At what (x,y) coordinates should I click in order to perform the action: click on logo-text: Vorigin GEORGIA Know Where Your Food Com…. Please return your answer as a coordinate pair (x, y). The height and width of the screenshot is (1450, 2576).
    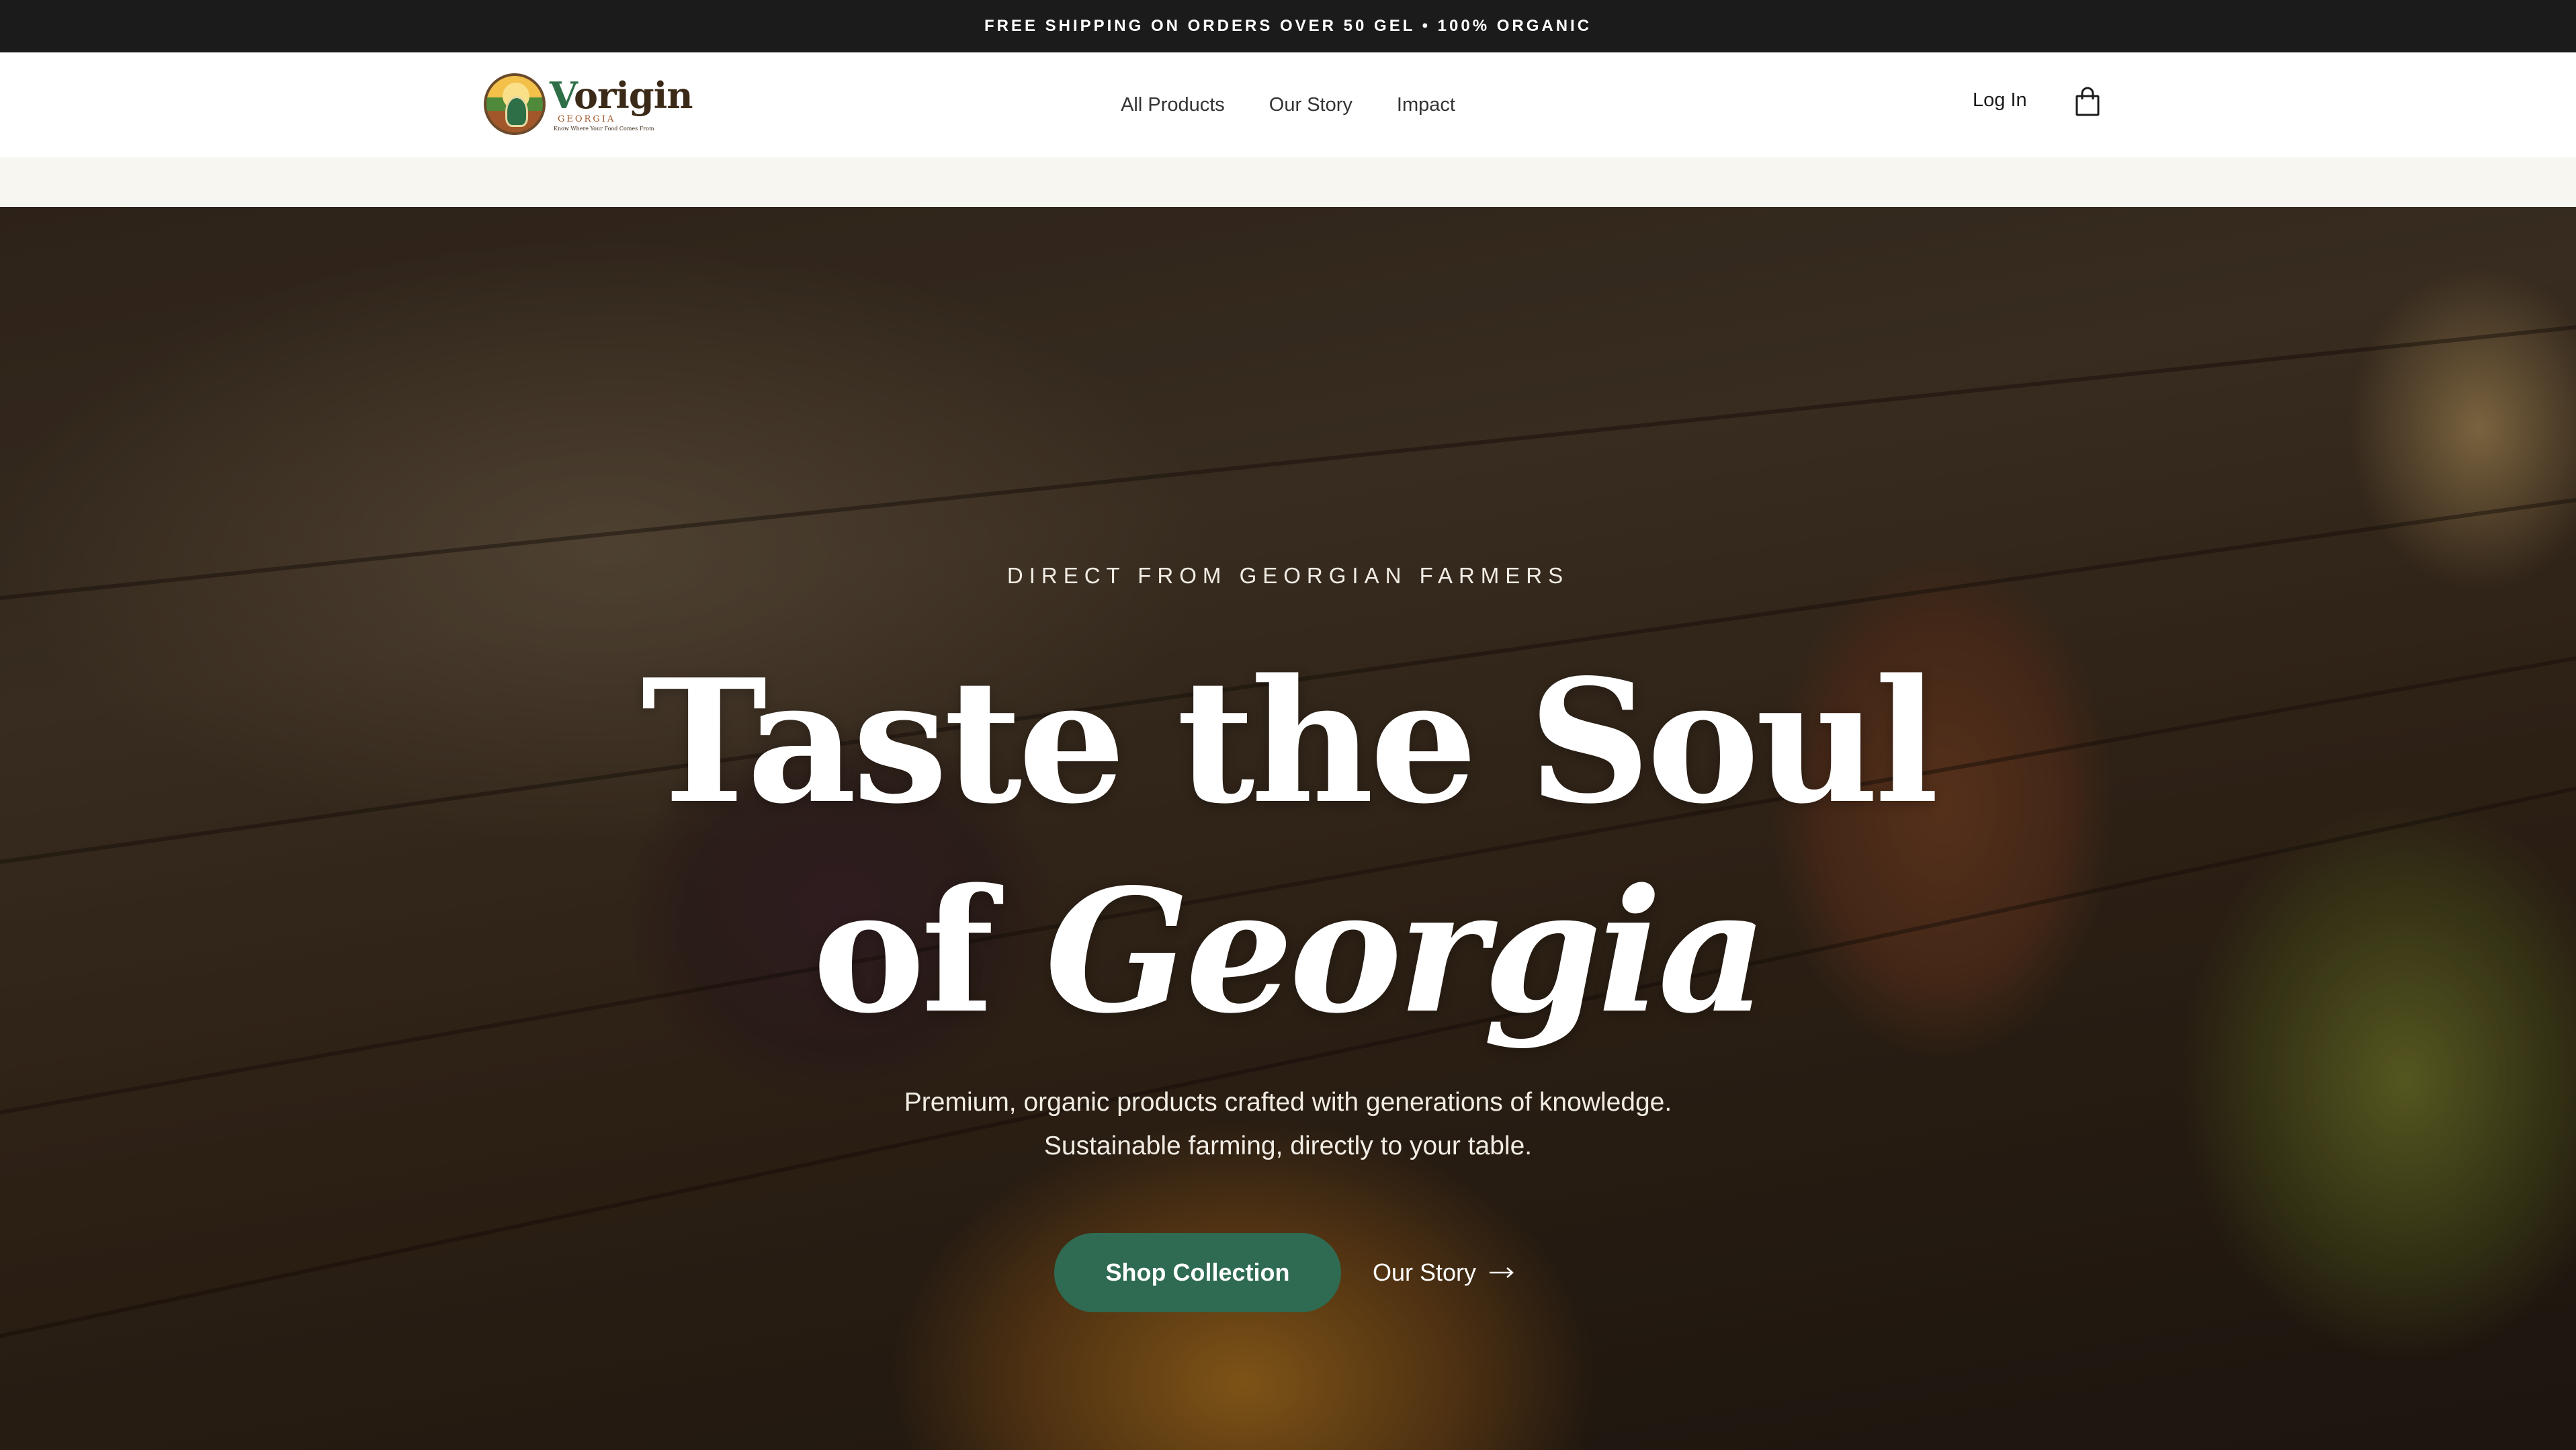
    Looking at the image, I should click on (621, 103).